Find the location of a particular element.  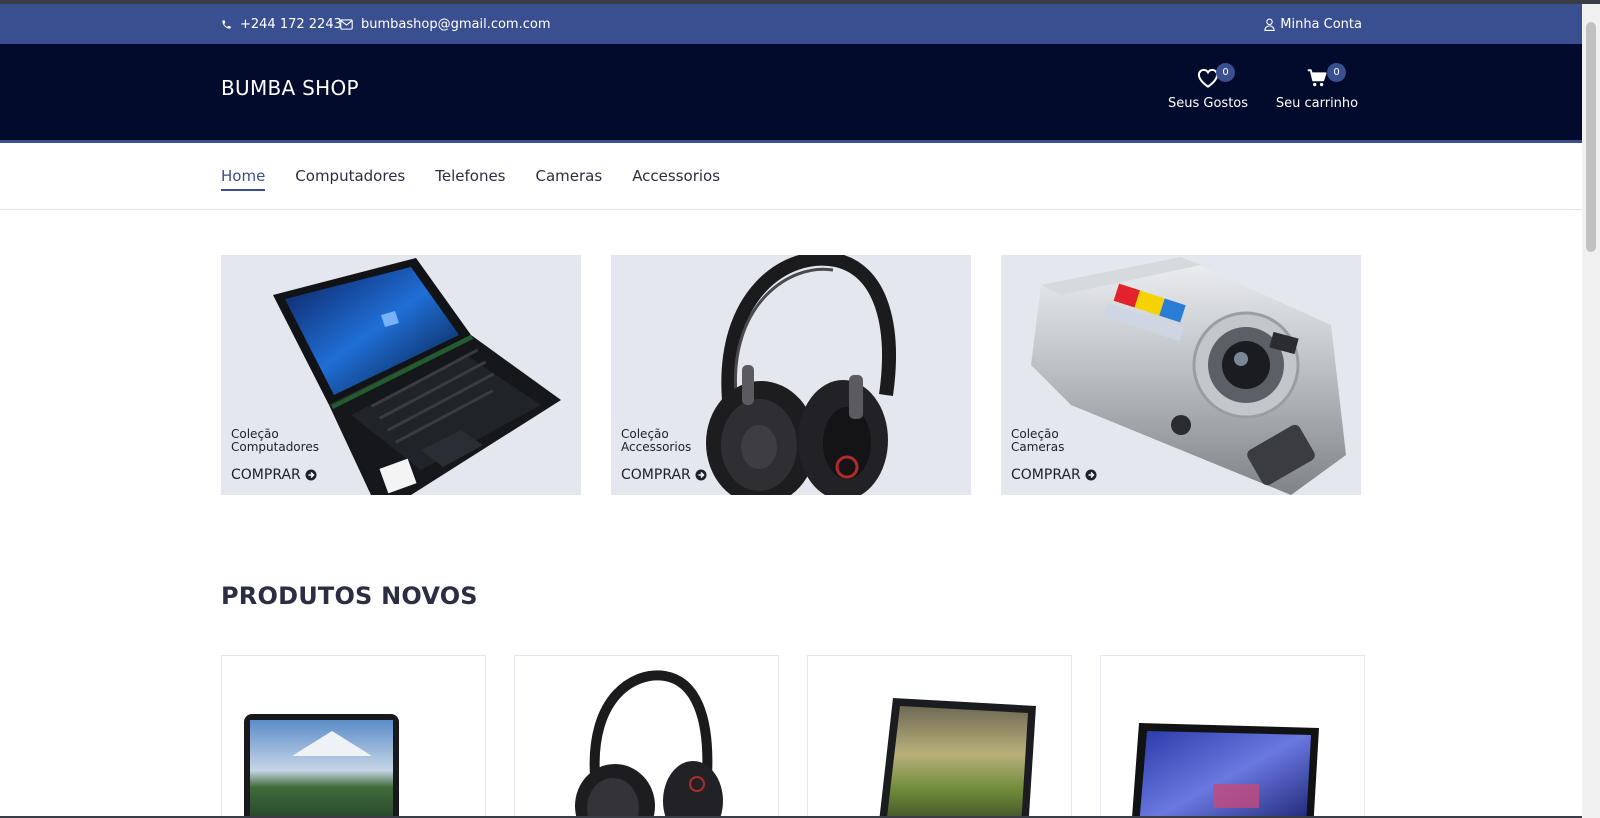

headphones-product-image is located at coordinates (649, 744).